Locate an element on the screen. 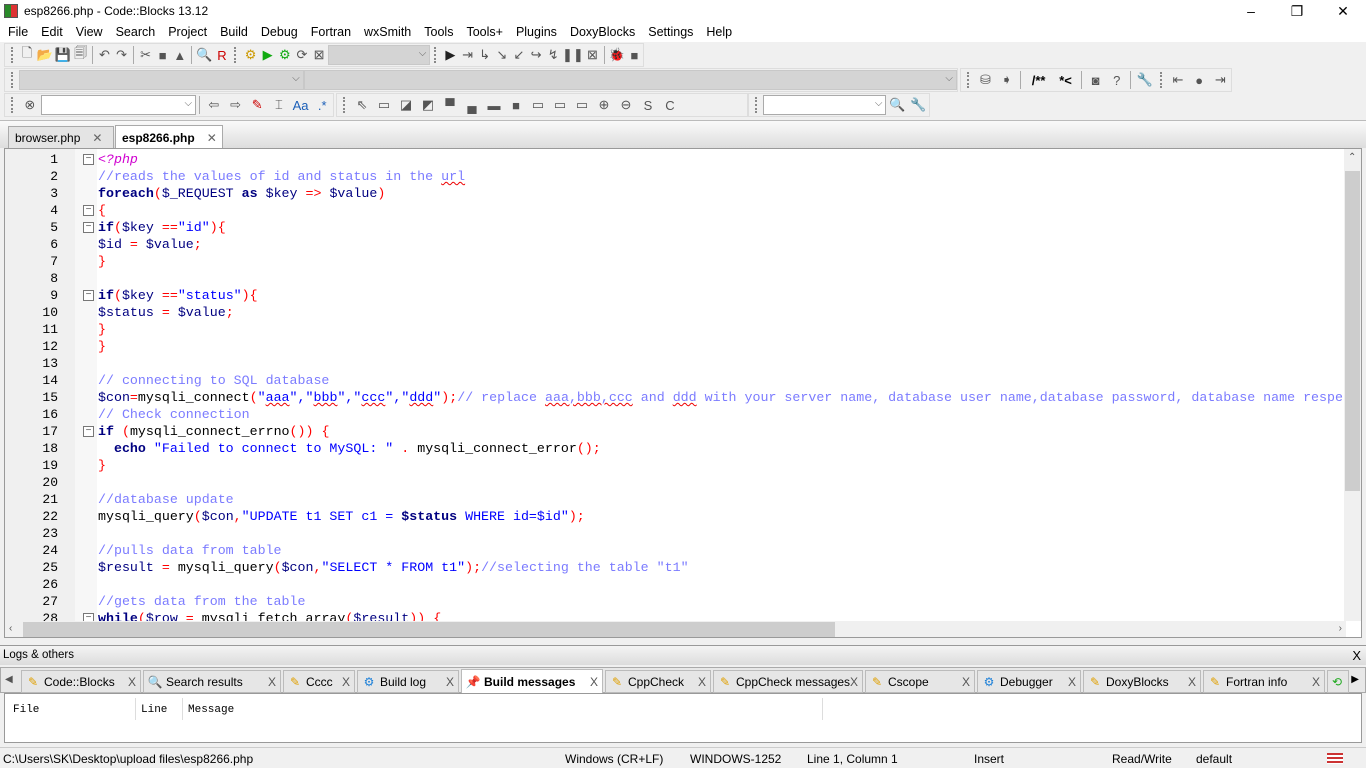 The height and width of the screenshot is (768, 1366). vertical-scrollbar: ⌃ is located at coordinates (1352, 385).